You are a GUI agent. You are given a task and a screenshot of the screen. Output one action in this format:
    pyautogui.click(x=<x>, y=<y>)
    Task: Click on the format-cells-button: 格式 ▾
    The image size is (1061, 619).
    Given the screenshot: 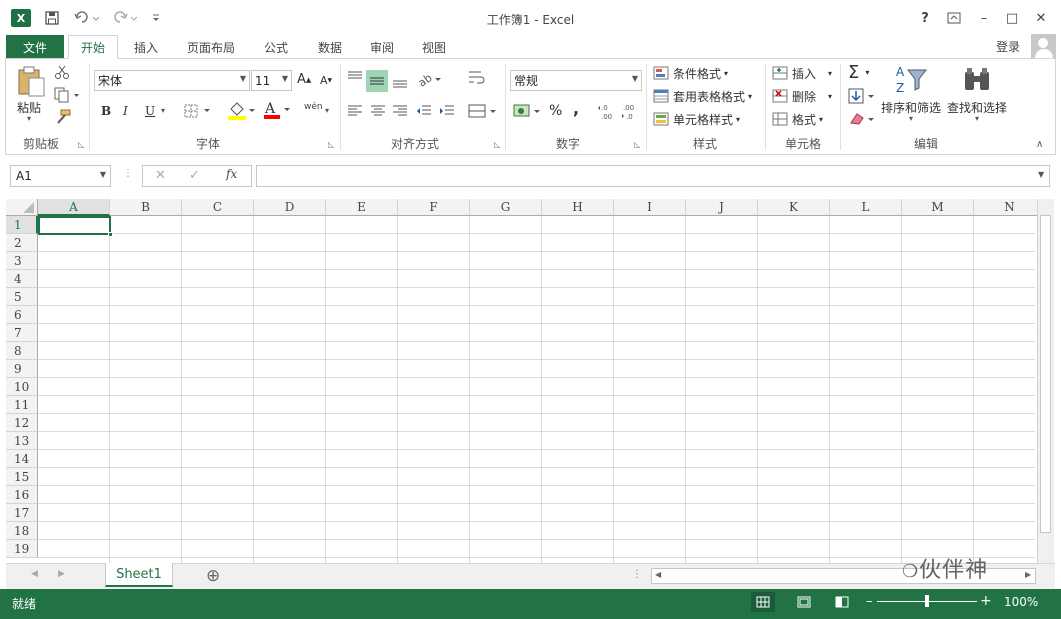 What is the action you would take?
    pyautogui.click(x=797, y=119)
    